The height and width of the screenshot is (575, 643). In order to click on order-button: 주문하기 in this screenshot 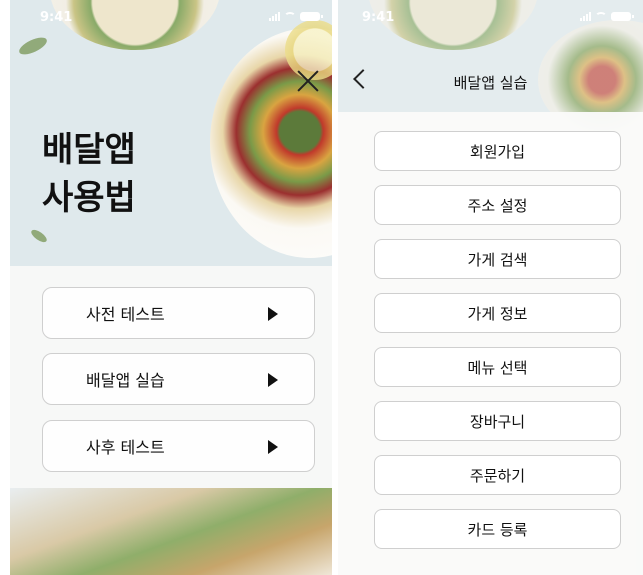, I will do `click(497, 475)`.